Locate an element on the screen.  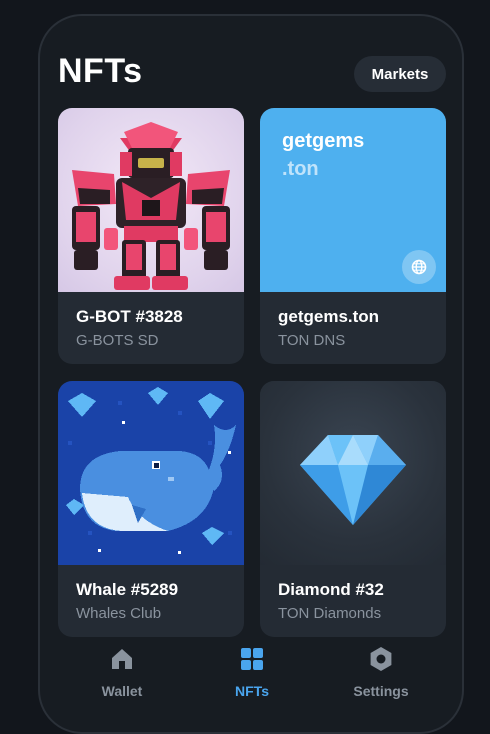
nft-name: Whale #5289 is located at coordinates (127, 589).